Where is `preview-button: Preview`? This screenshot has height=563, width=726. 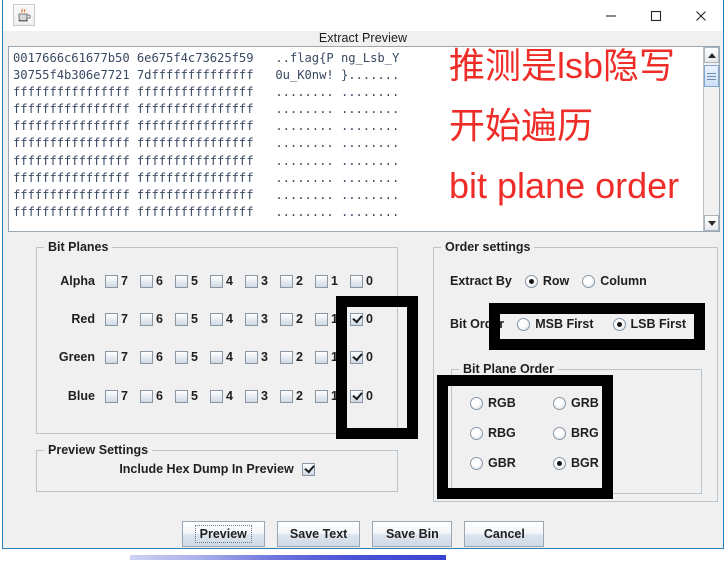
preview-button: Preview is located at coordinates (223, 534).